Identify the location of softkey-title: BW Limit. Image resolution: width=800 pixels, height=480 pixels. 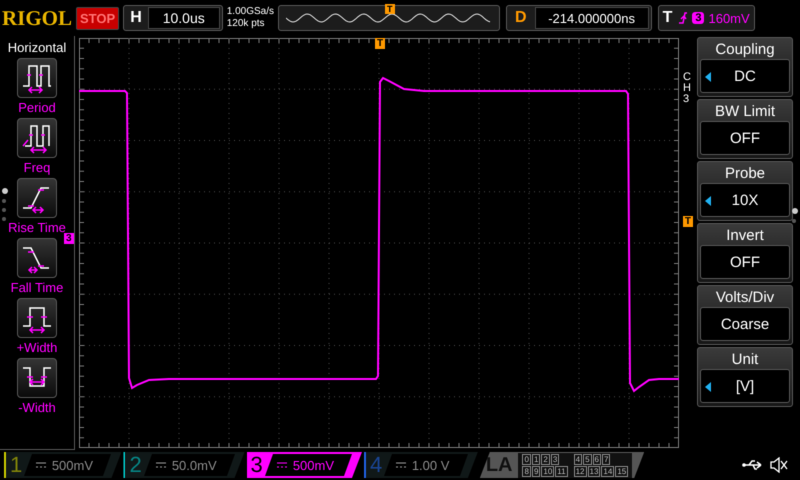
(745, 111).